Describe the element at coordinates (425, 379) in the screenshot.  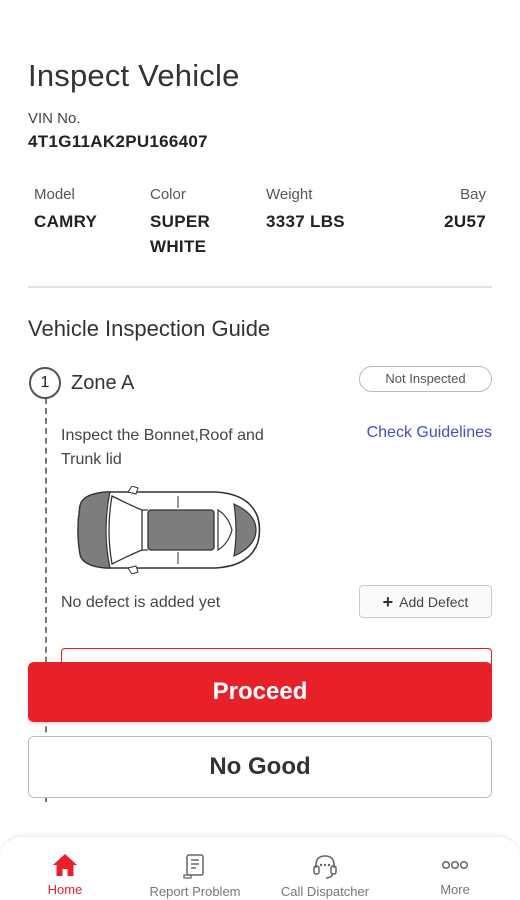
I see `status-badge: Not Inspected` at that location.